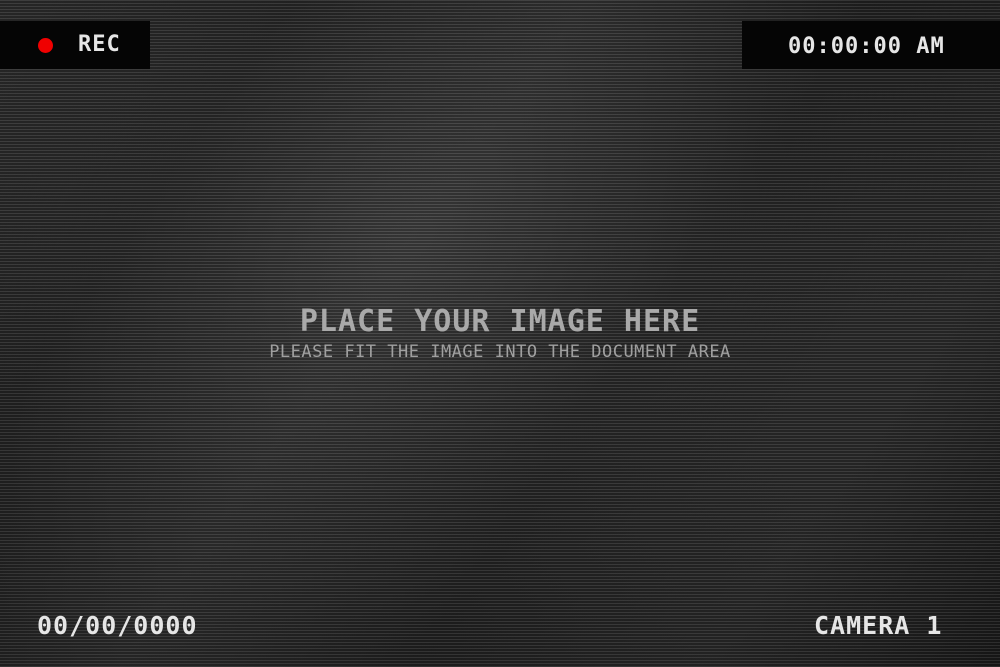  I want to click on time-label: 00:00:00 AM, so click(866, 46).